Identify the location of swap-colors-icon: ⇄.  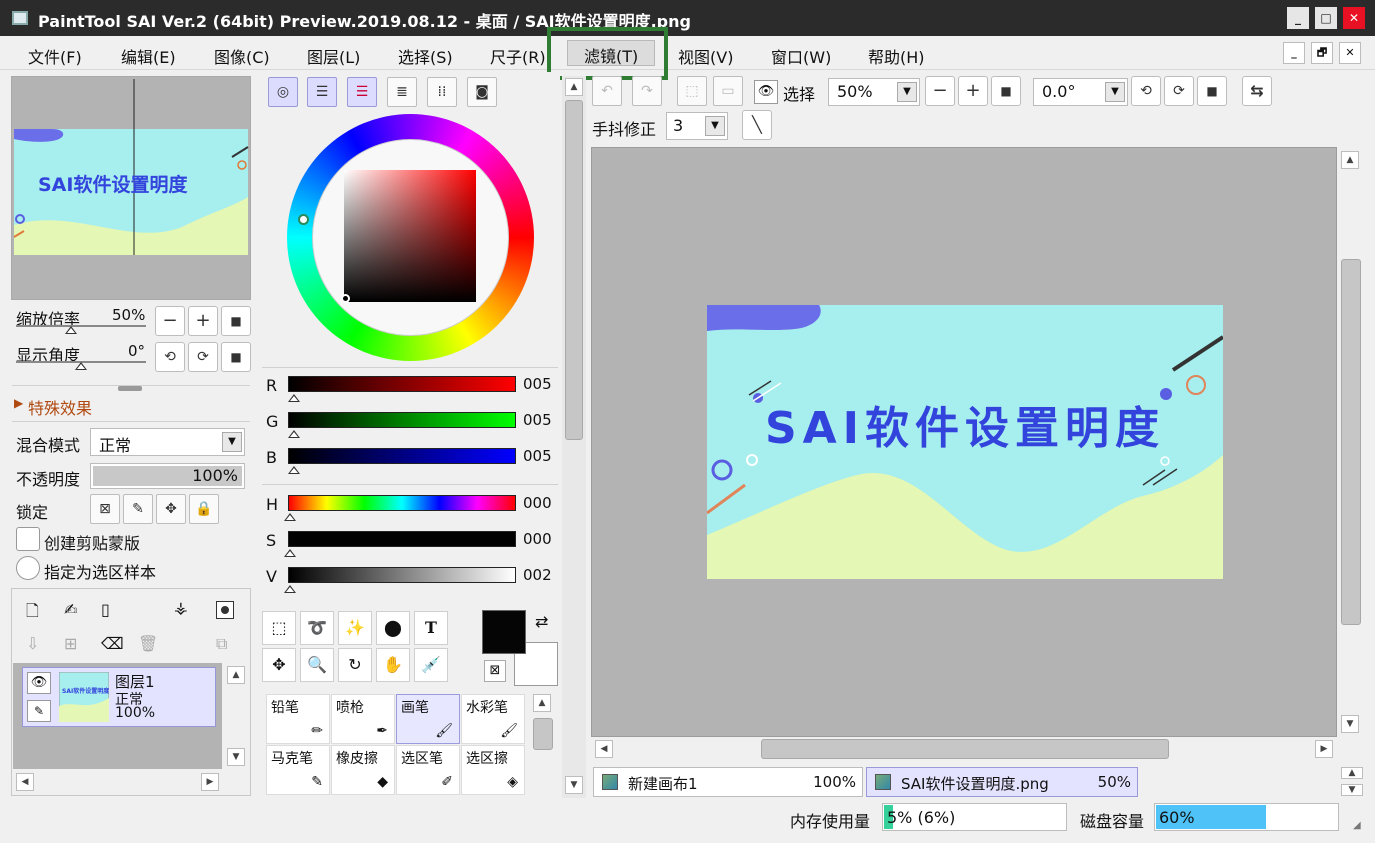
(541, 621).